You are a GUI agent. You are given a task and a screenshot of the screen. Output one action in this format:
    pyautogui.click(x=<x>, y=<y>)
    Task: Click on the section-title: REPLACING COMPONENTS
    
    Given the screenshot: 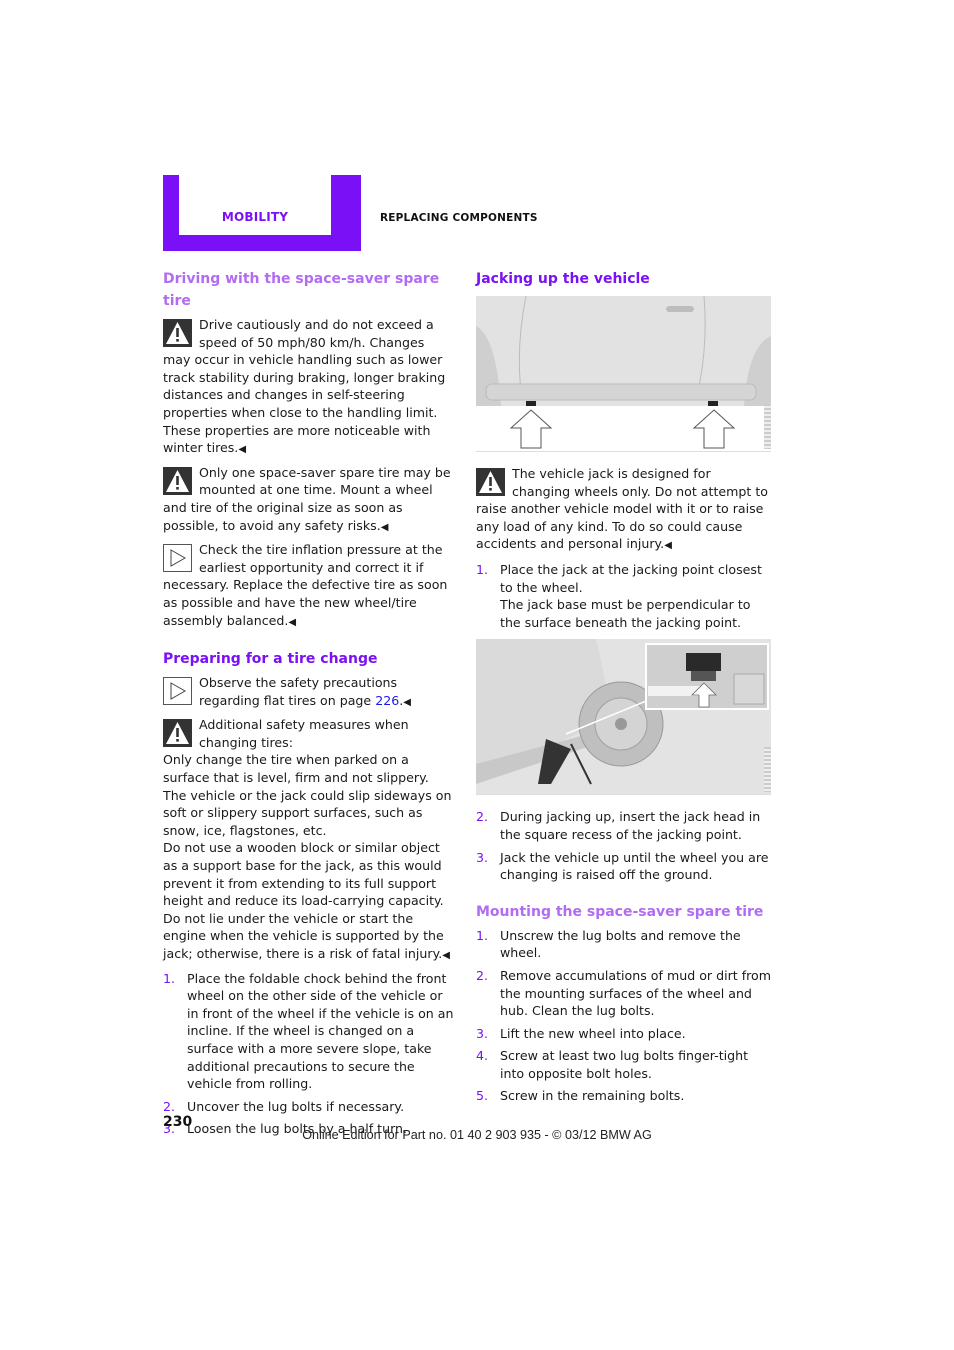 What is the action you would take?
    pyautogui.click(x=459, y=218)
    